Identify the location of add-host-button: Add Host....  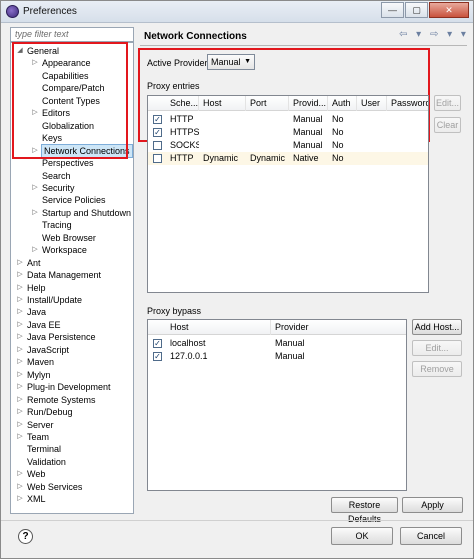
(437, 327).